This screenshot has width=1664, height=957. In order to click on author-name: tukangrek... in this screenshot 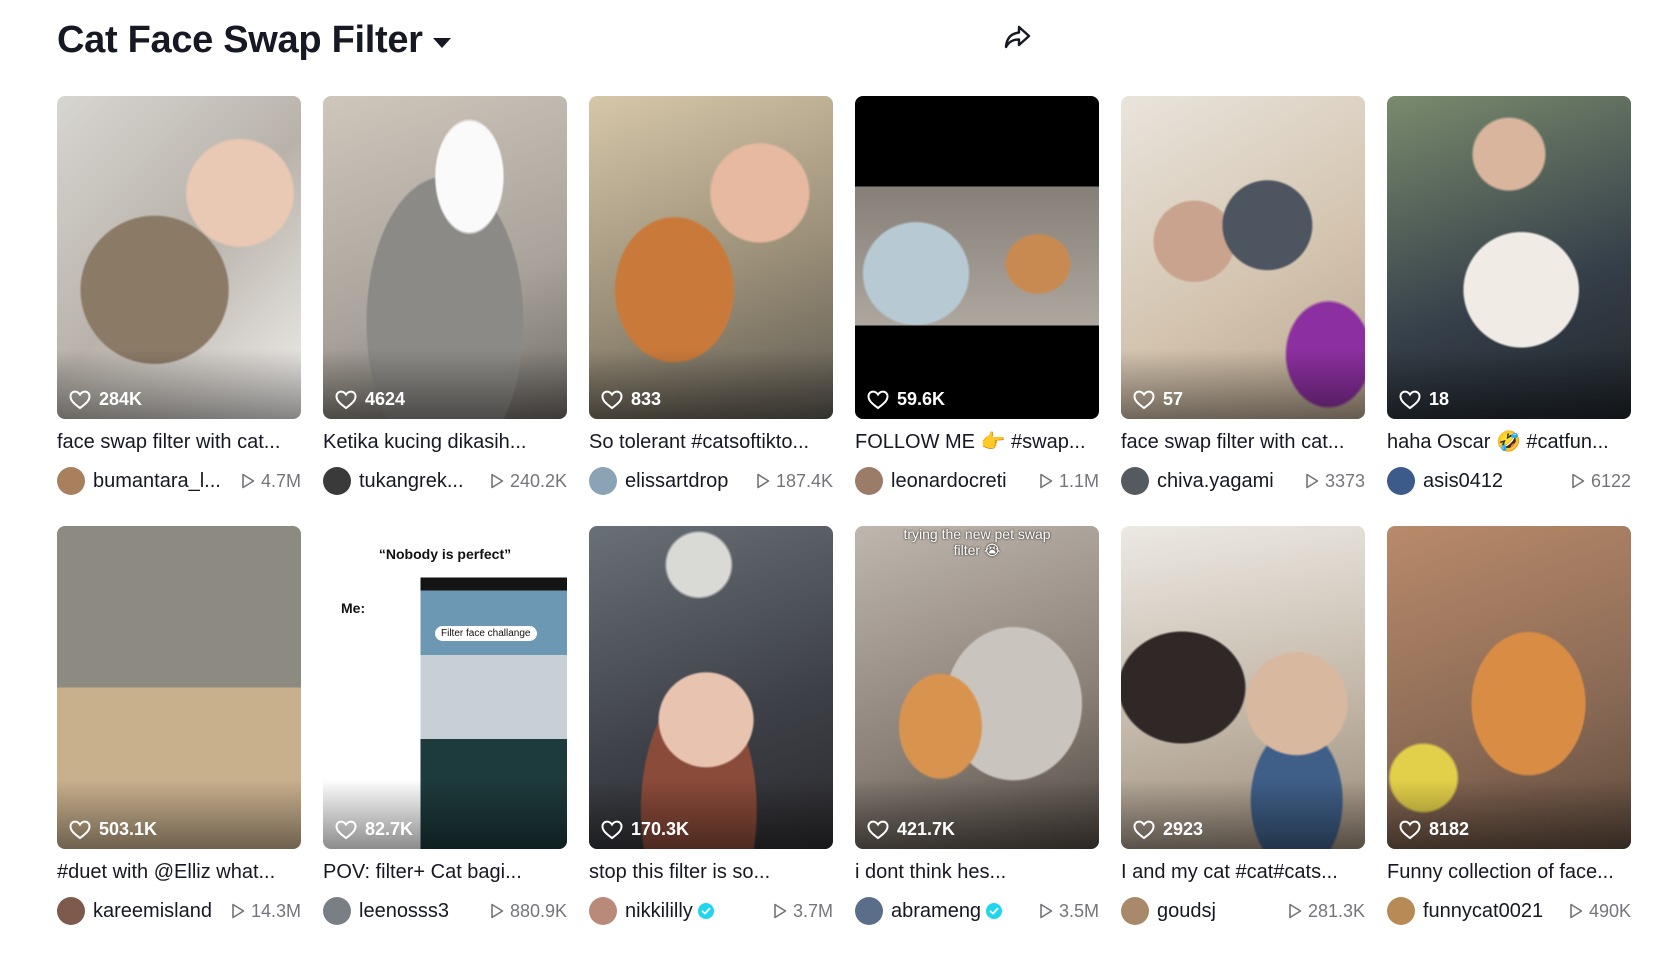, I will do `click(411, 481)`.